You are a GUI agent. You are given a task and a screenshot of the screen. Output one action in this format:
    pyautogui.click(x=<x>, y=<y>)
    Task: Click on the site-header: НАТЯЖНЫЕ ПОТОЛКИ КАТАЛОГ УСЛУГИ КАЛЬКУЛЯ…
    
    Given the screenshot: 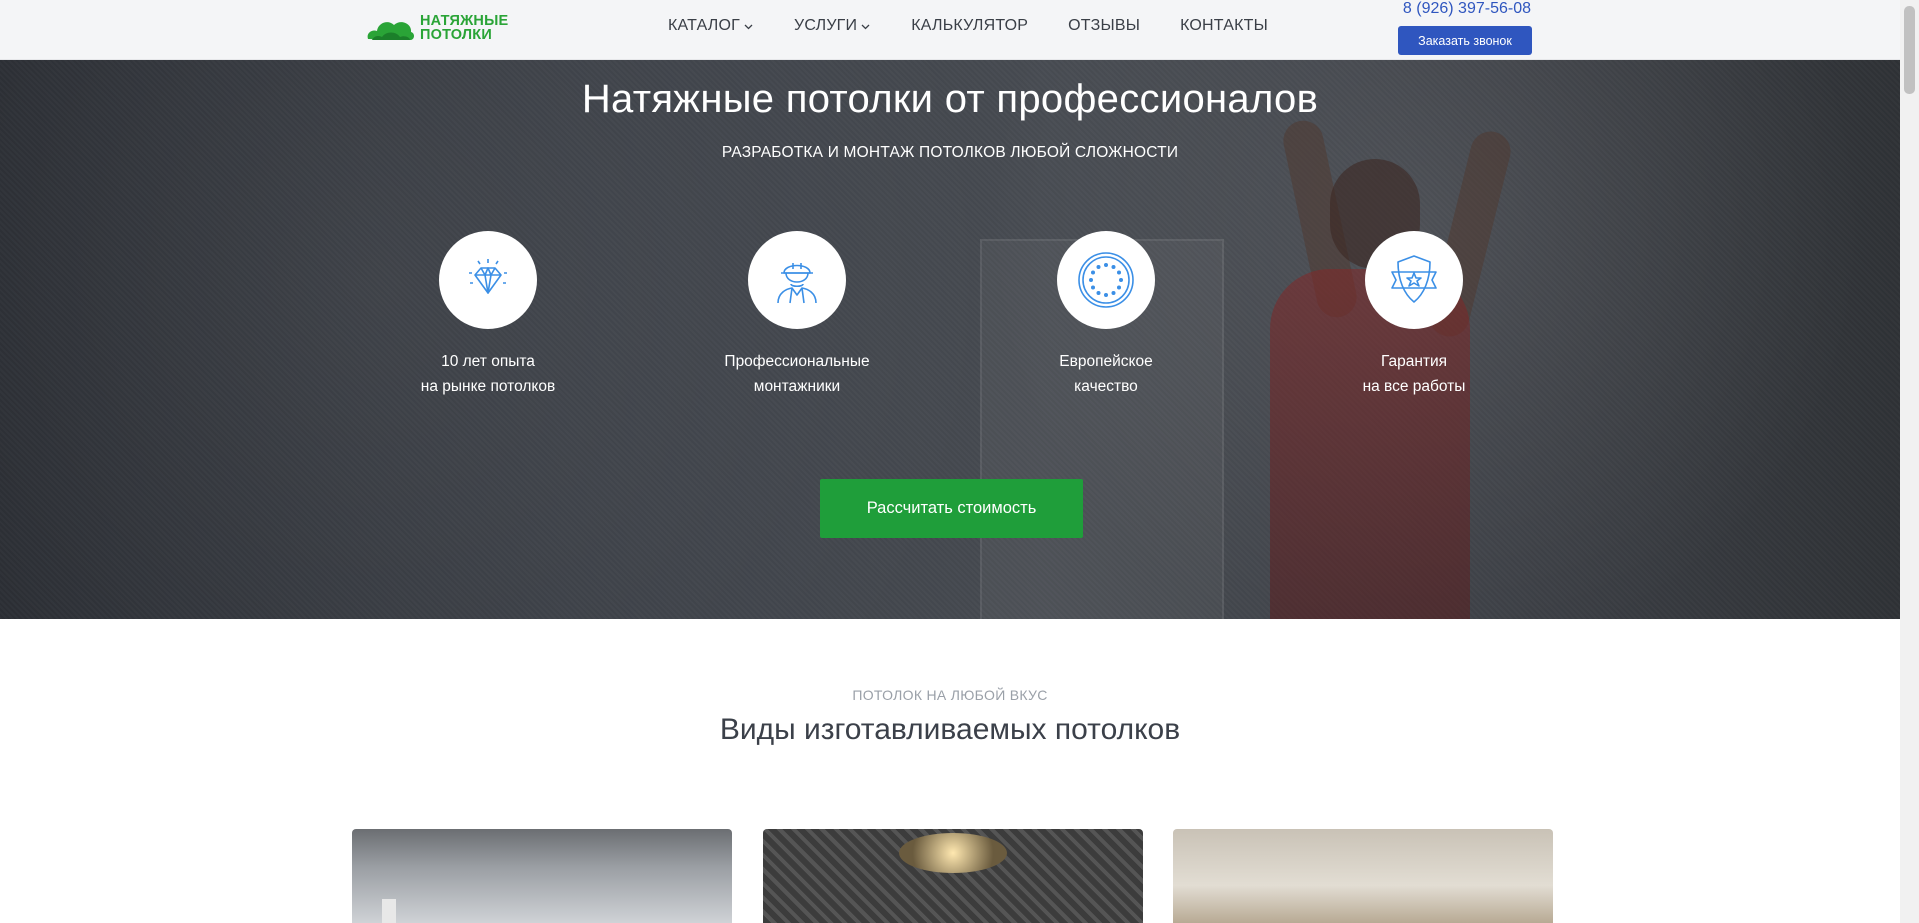 What is the action you would take?
    pyautogui.click(x=950, y=30)
    